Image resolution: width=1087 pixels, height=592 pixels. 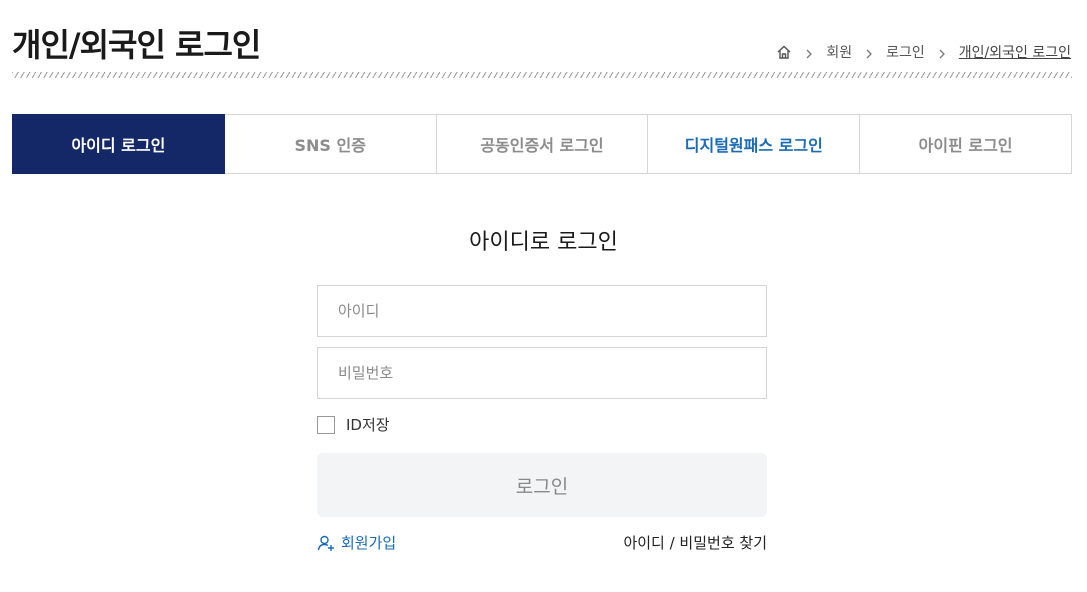 I want to click on home-icon, so click(x=784, y=52).